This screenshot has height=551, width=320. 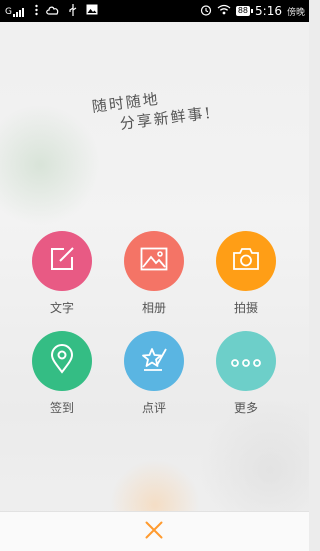 I want to click on action-more: 更多, so click(x=246, y=378).